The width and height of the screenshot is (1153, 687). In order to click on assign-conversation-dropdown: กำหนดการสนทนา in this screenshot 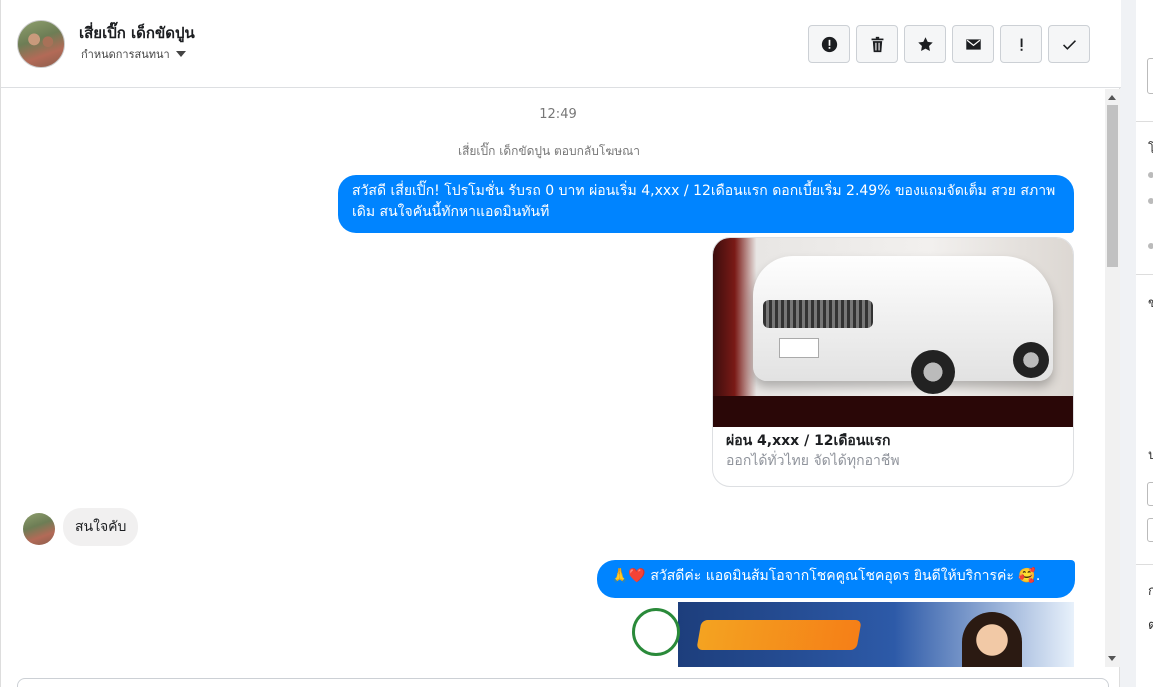, I will do `click(133, 54)`.